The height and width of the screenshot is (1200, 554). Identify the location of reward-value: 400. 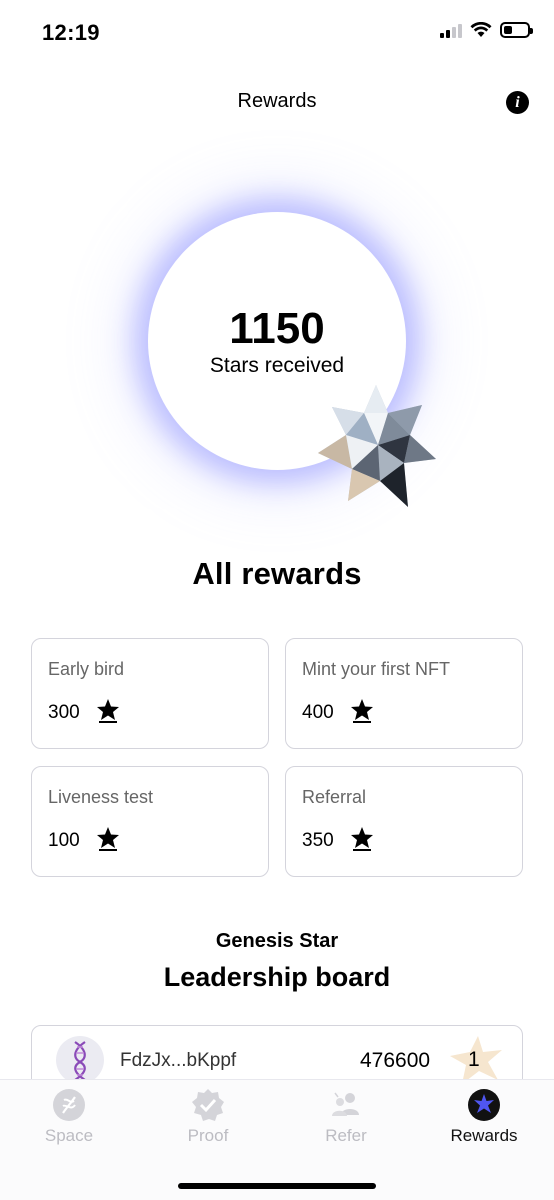
(318, 712).